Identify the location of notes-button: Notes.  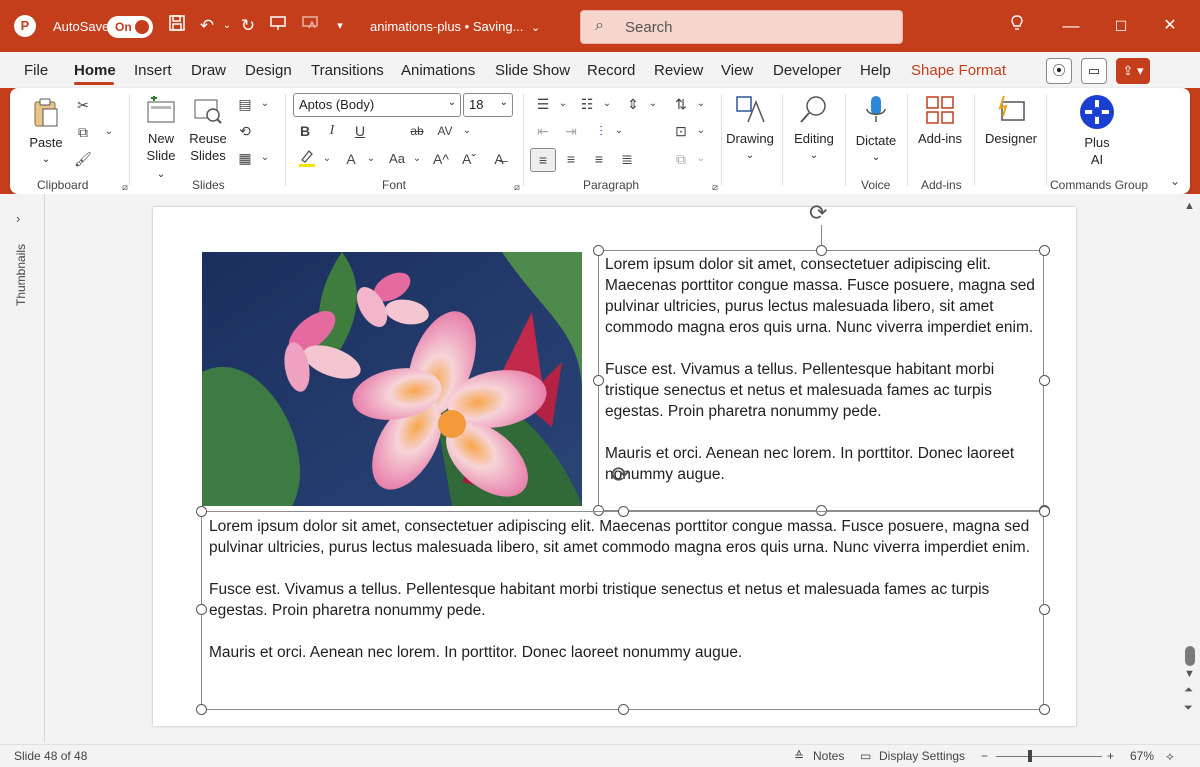
(828, 756).